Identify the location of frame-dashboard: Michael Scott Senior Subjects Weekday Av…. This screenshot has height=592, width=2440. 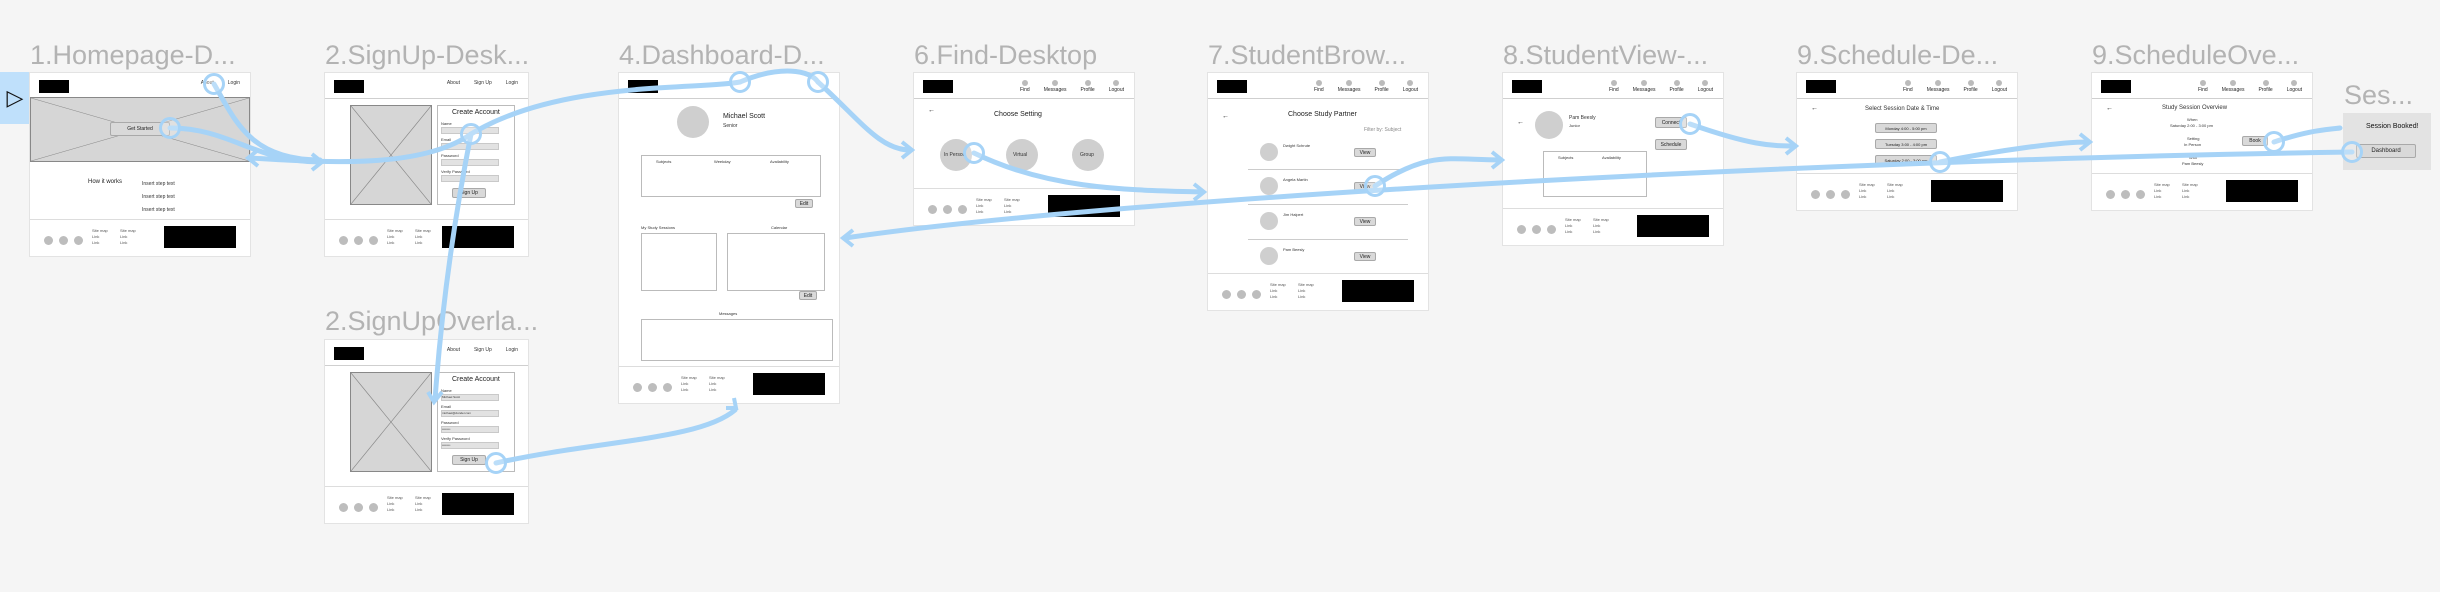
(729, 238).